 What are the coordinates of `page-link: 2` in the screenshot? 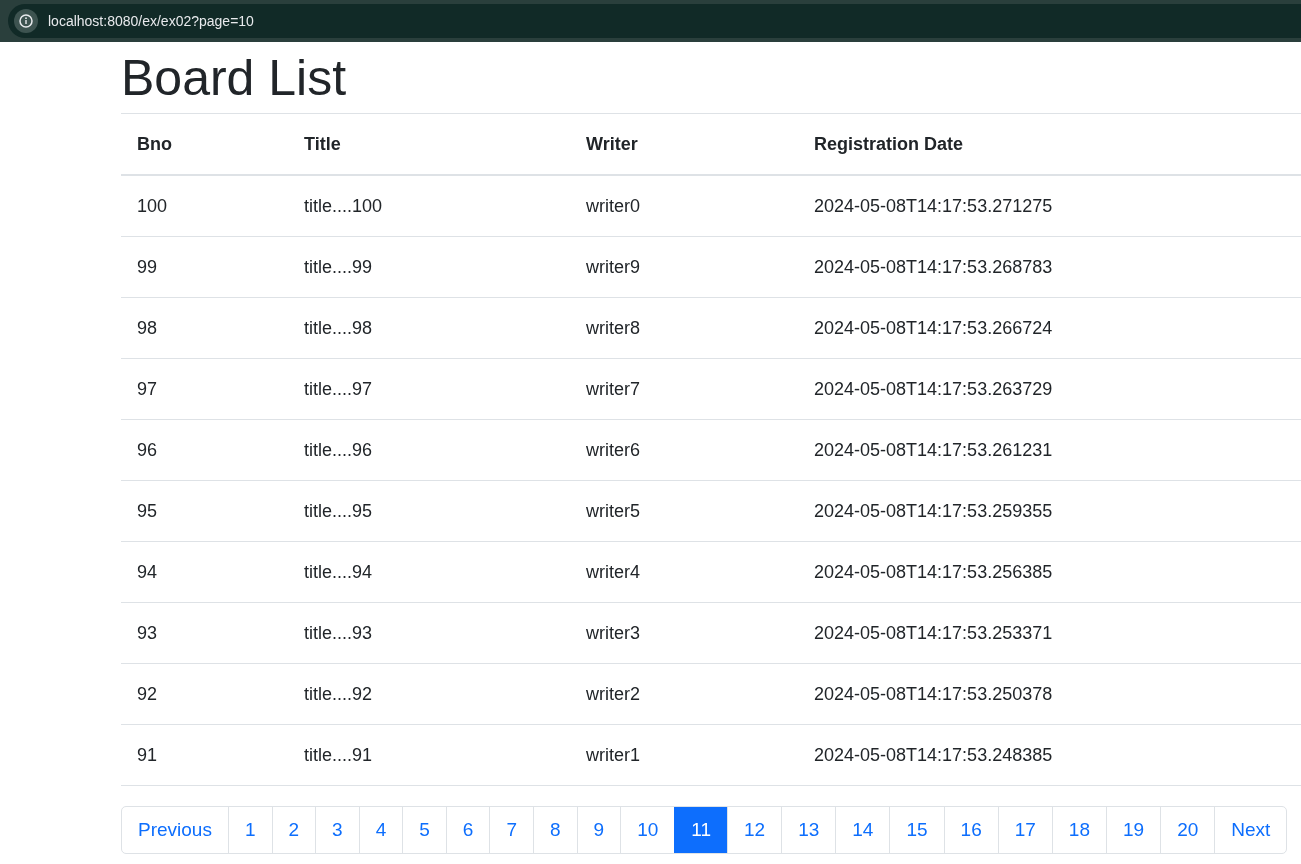 It's located at (293, 830).